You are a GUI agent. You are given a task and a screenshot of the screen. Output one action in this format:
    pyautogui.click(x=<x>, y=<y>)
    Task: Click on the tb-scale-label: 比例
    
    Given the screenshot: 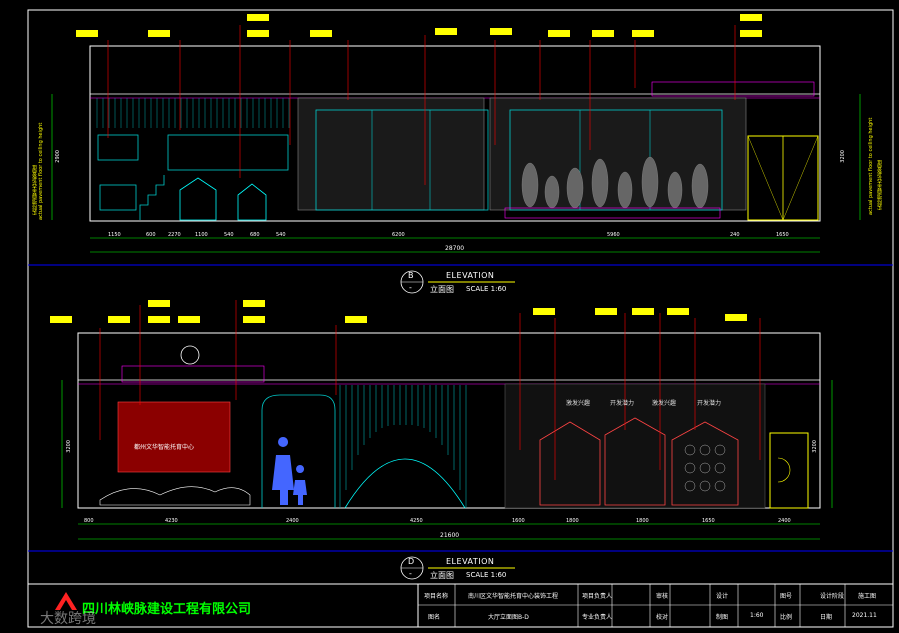 What is the action you would take?
    pyautogui.click(x=786, y=617)
    